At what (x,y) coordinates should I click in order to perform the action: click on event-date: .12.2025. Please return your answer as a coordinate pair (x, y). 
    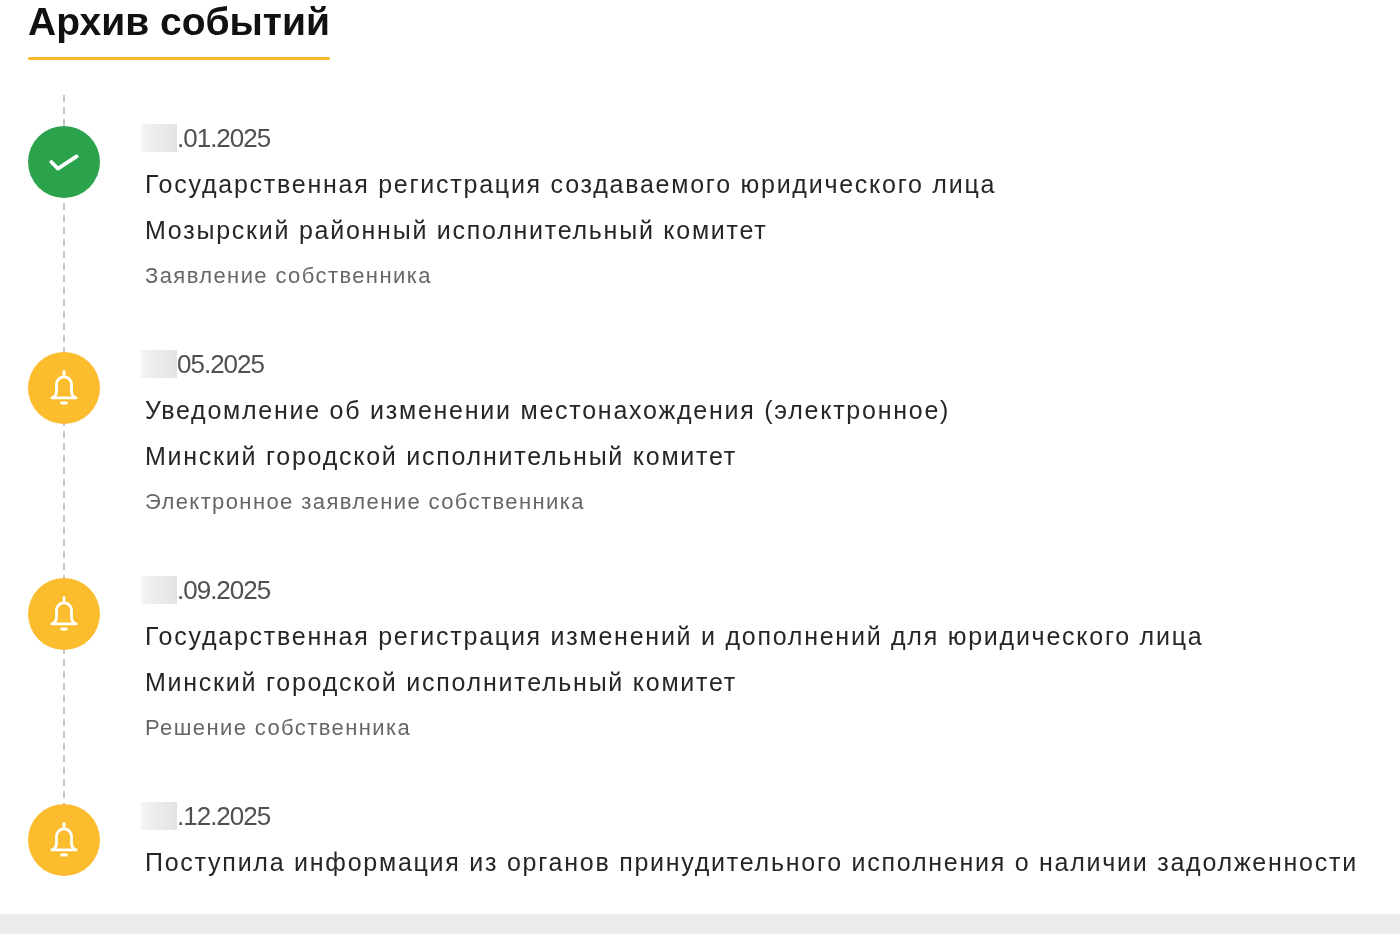
    Looking at the image, I should click on (224, 816).